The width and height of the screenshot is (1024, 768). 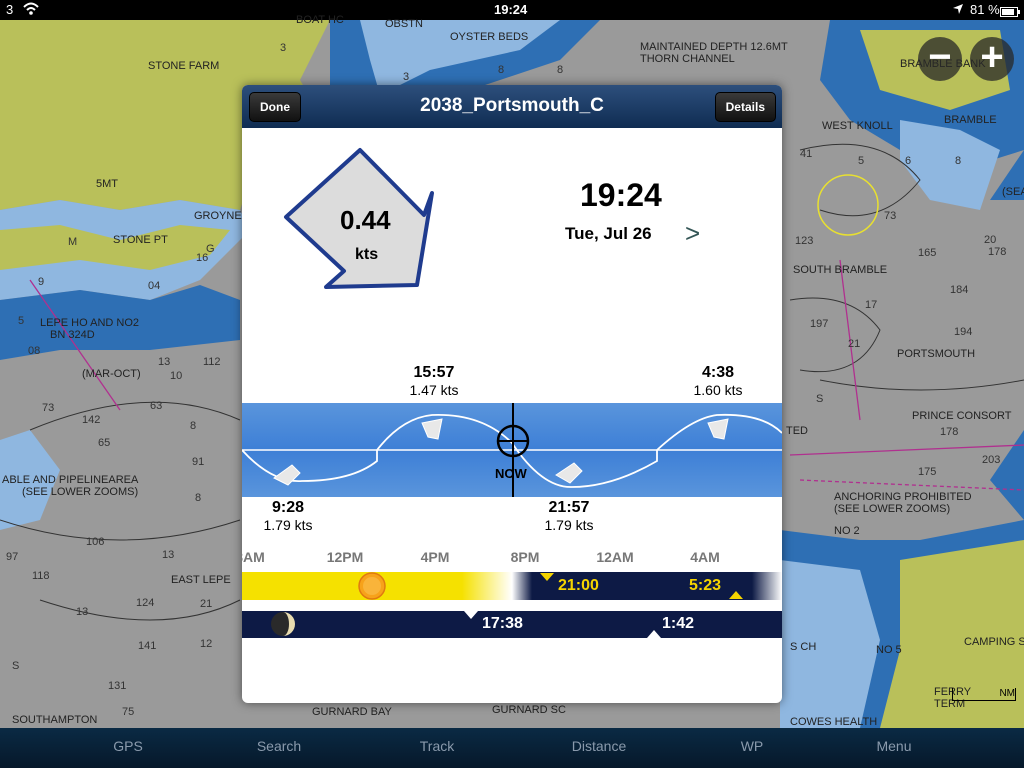 I want to click on tab-track: Track, so click(x=437, y=746).